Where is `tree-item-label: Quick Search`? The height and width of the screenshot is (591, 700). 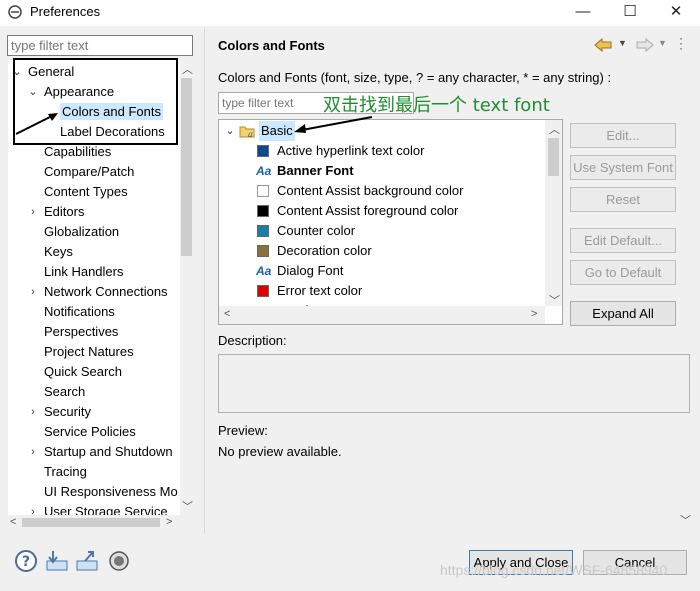
tree-item-label: Quick Search is located at coordinates (83, 371).